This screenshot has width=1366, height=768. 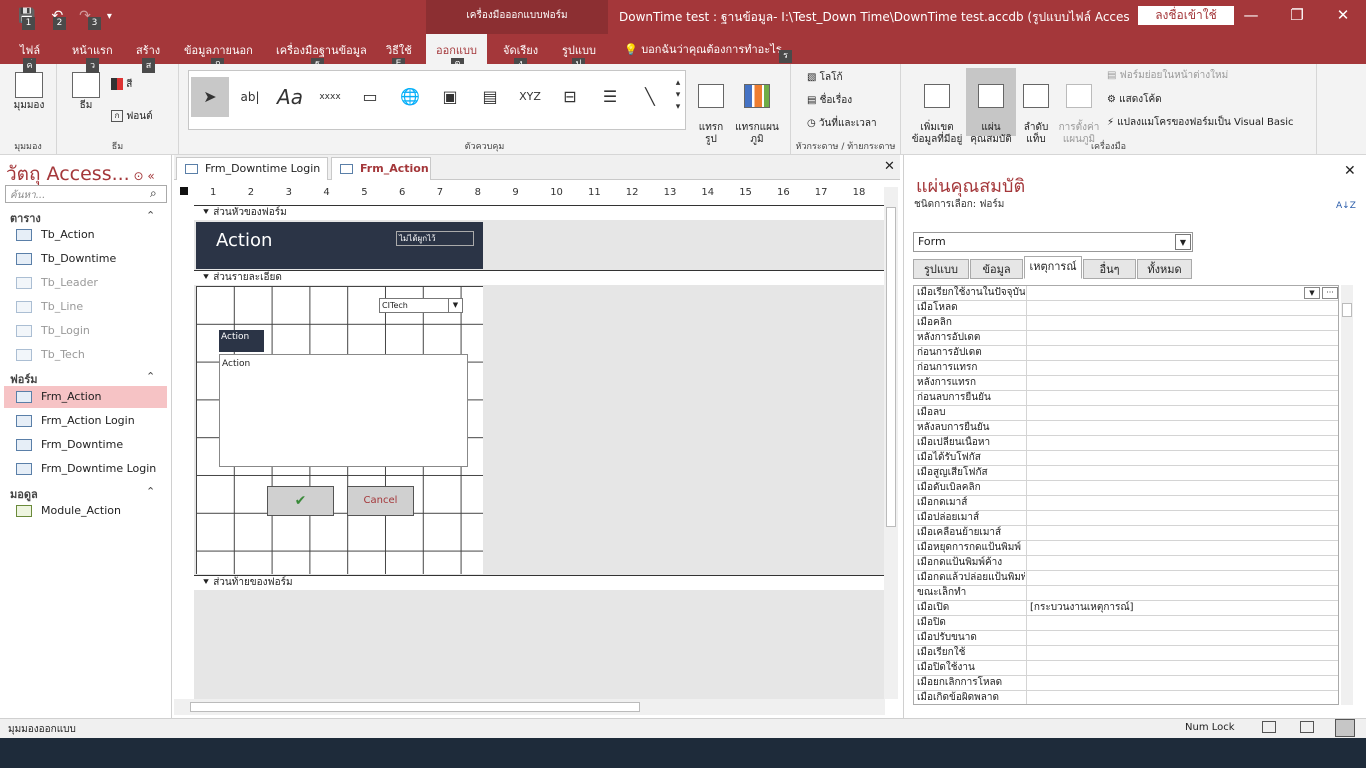 What do you see at coordinates (92, 50) in the screenshot?
I see `tab-home: หน้าแรก` at bounding box center [92, 50].